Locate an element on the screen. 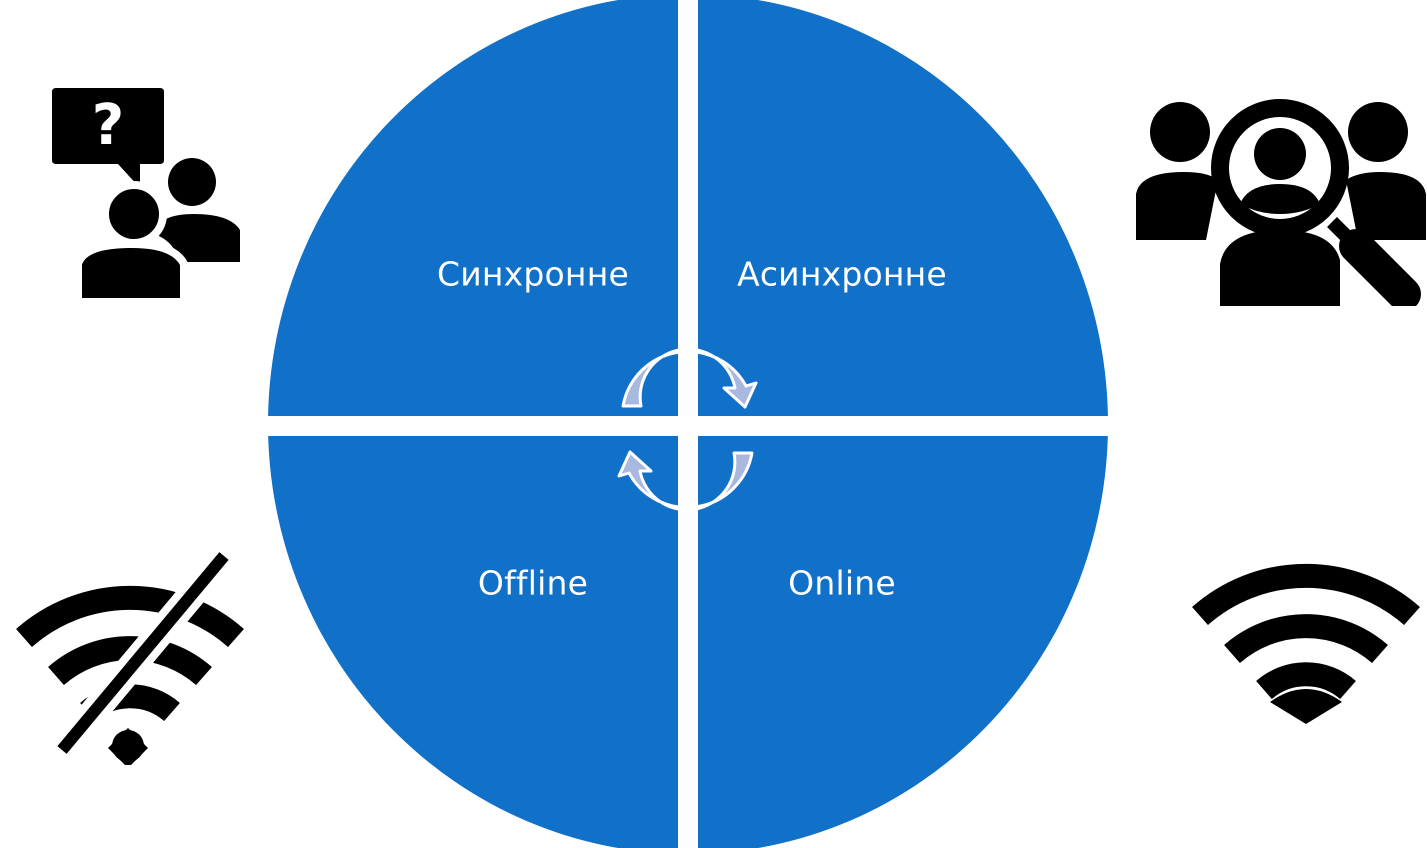 This screenshot has height=848, width=1427. quadrant-label-offline: Offline is located at coordinates (533, 583).